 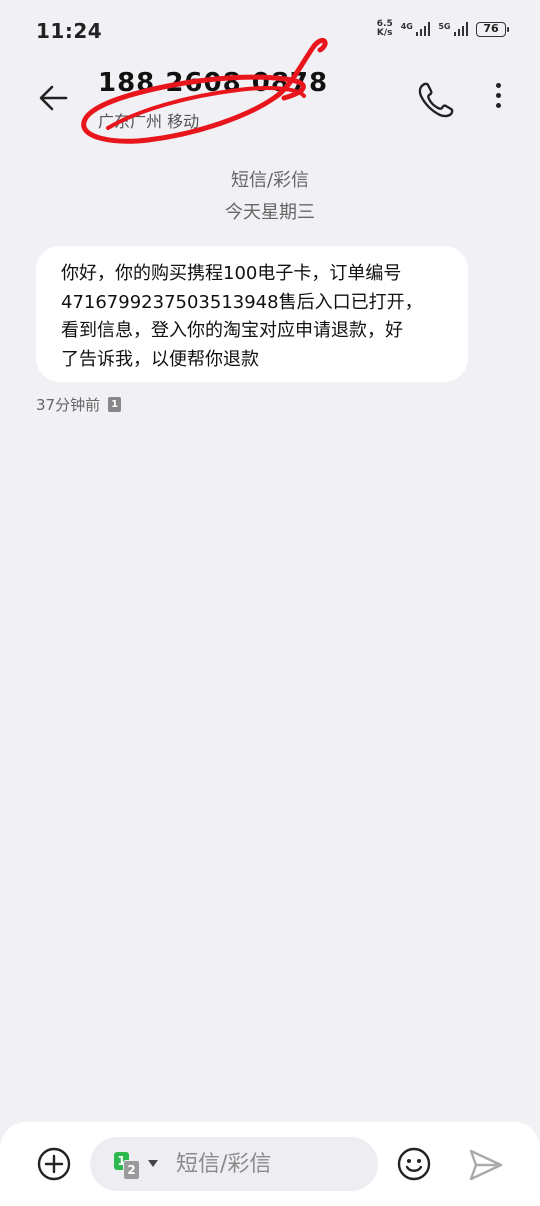 What do you see at coordinates (231, 273) in the screenshot?
I see `message-line: 你好，你的购买携程100电子卡，订单编号` at bounding box center [231, 273].